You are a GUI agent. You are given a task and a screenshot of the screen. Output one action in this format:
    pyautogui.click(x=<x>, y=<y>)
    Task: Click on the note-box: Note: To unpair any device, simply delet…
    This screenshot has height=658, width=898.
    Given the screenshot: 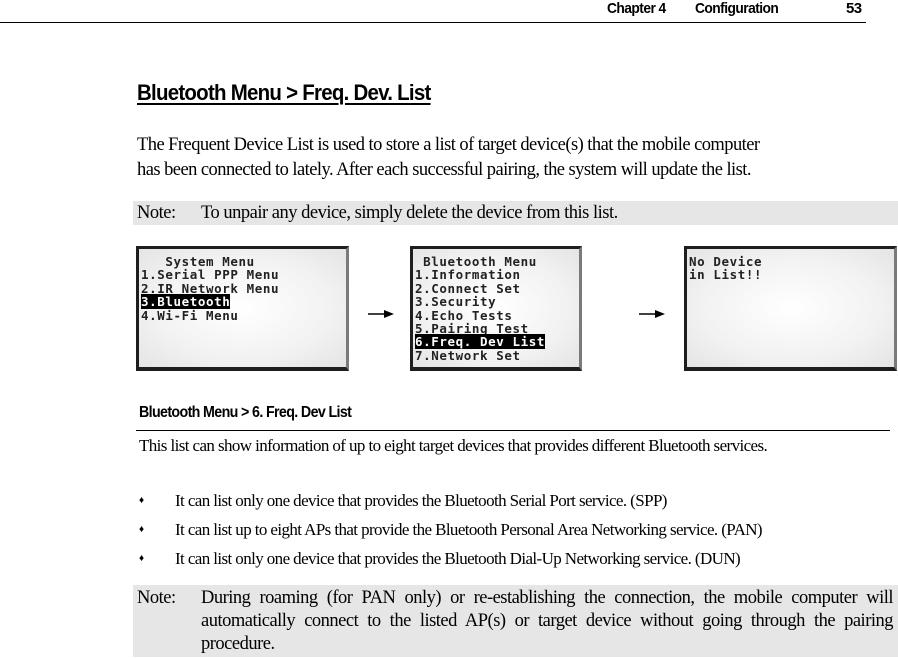 What is the action you would take?
    pyautogui.click(x=515, y=213)
    